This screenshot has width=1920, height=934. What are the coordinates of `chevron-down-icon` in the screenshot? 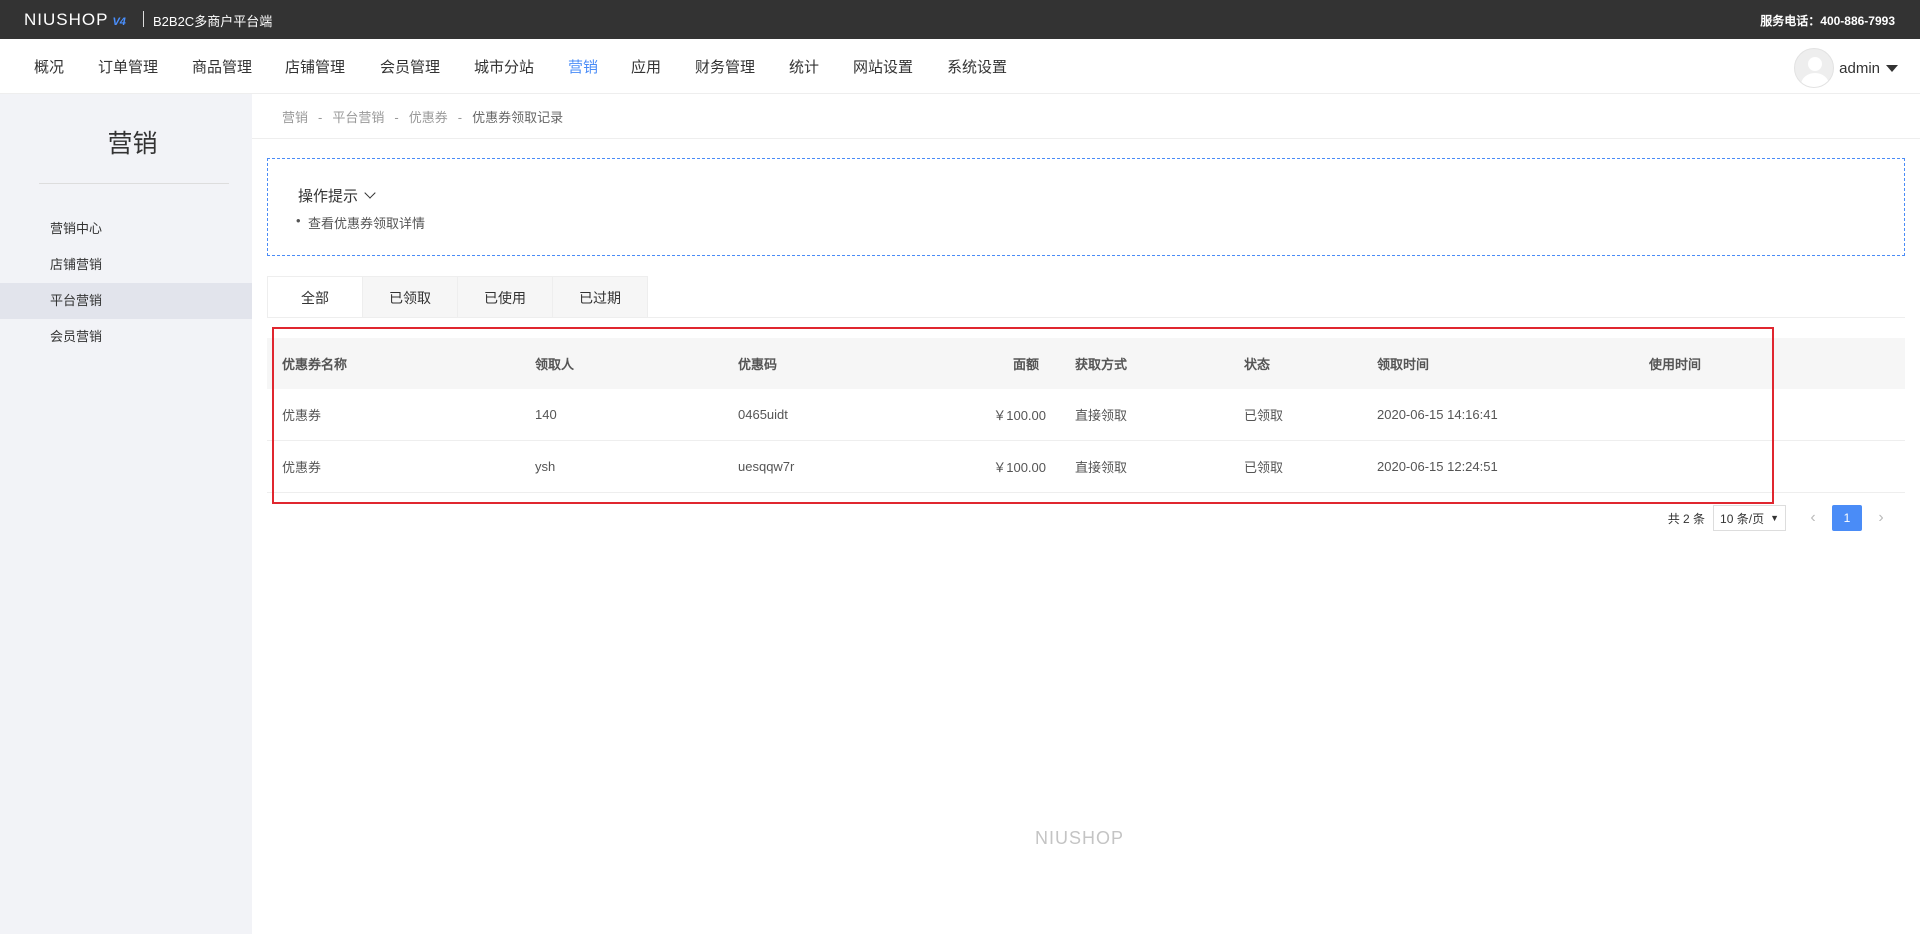 It's located at (370, 193).